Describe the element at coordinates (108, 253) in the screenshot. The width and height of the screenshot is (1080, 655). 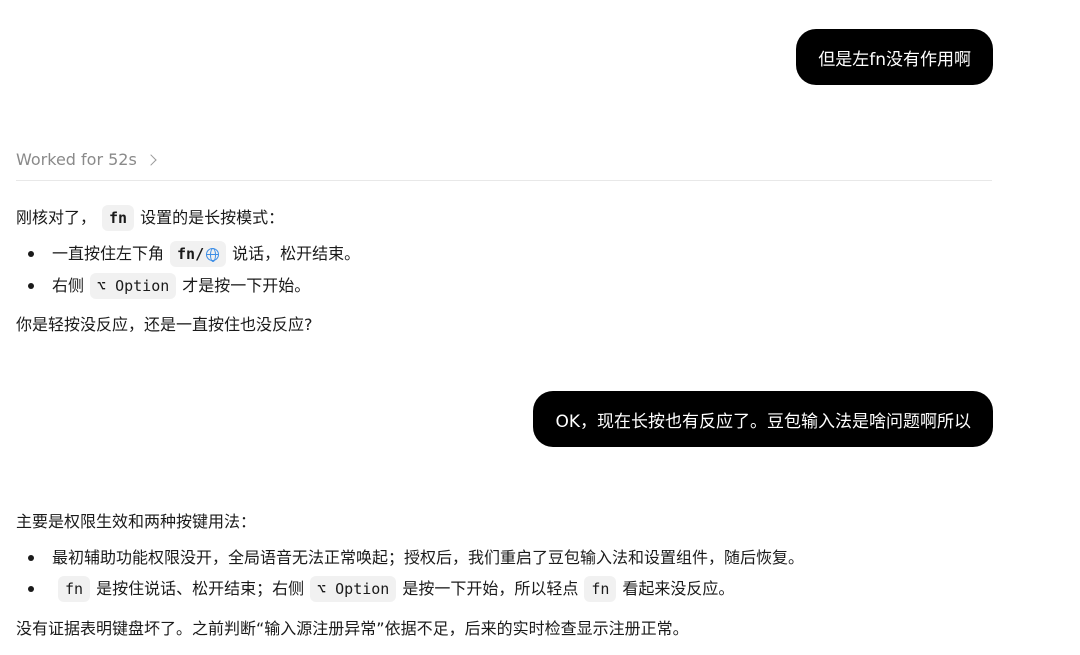
I see `reply-text: 一直按住左下角` at that location.